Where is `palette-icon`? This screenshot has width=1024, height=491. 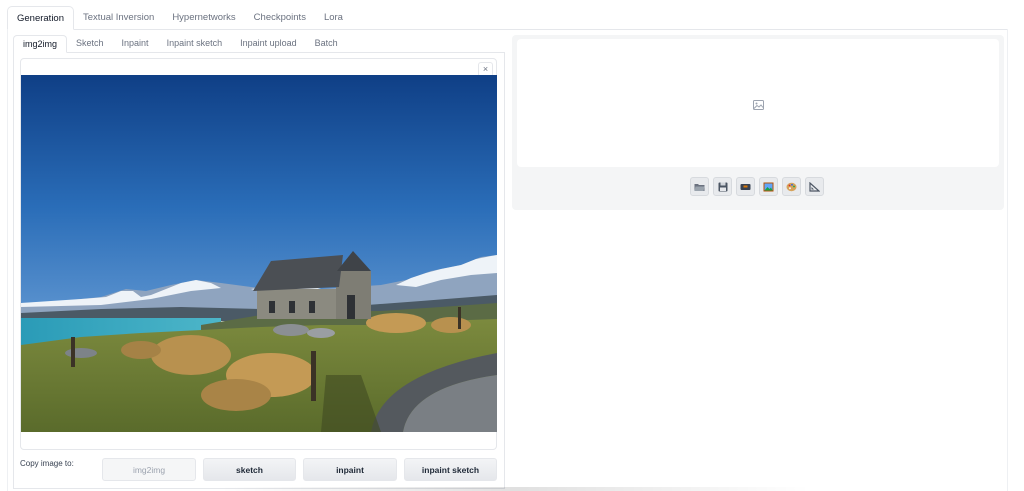 palette-icon is located at coordinates (791, 186).